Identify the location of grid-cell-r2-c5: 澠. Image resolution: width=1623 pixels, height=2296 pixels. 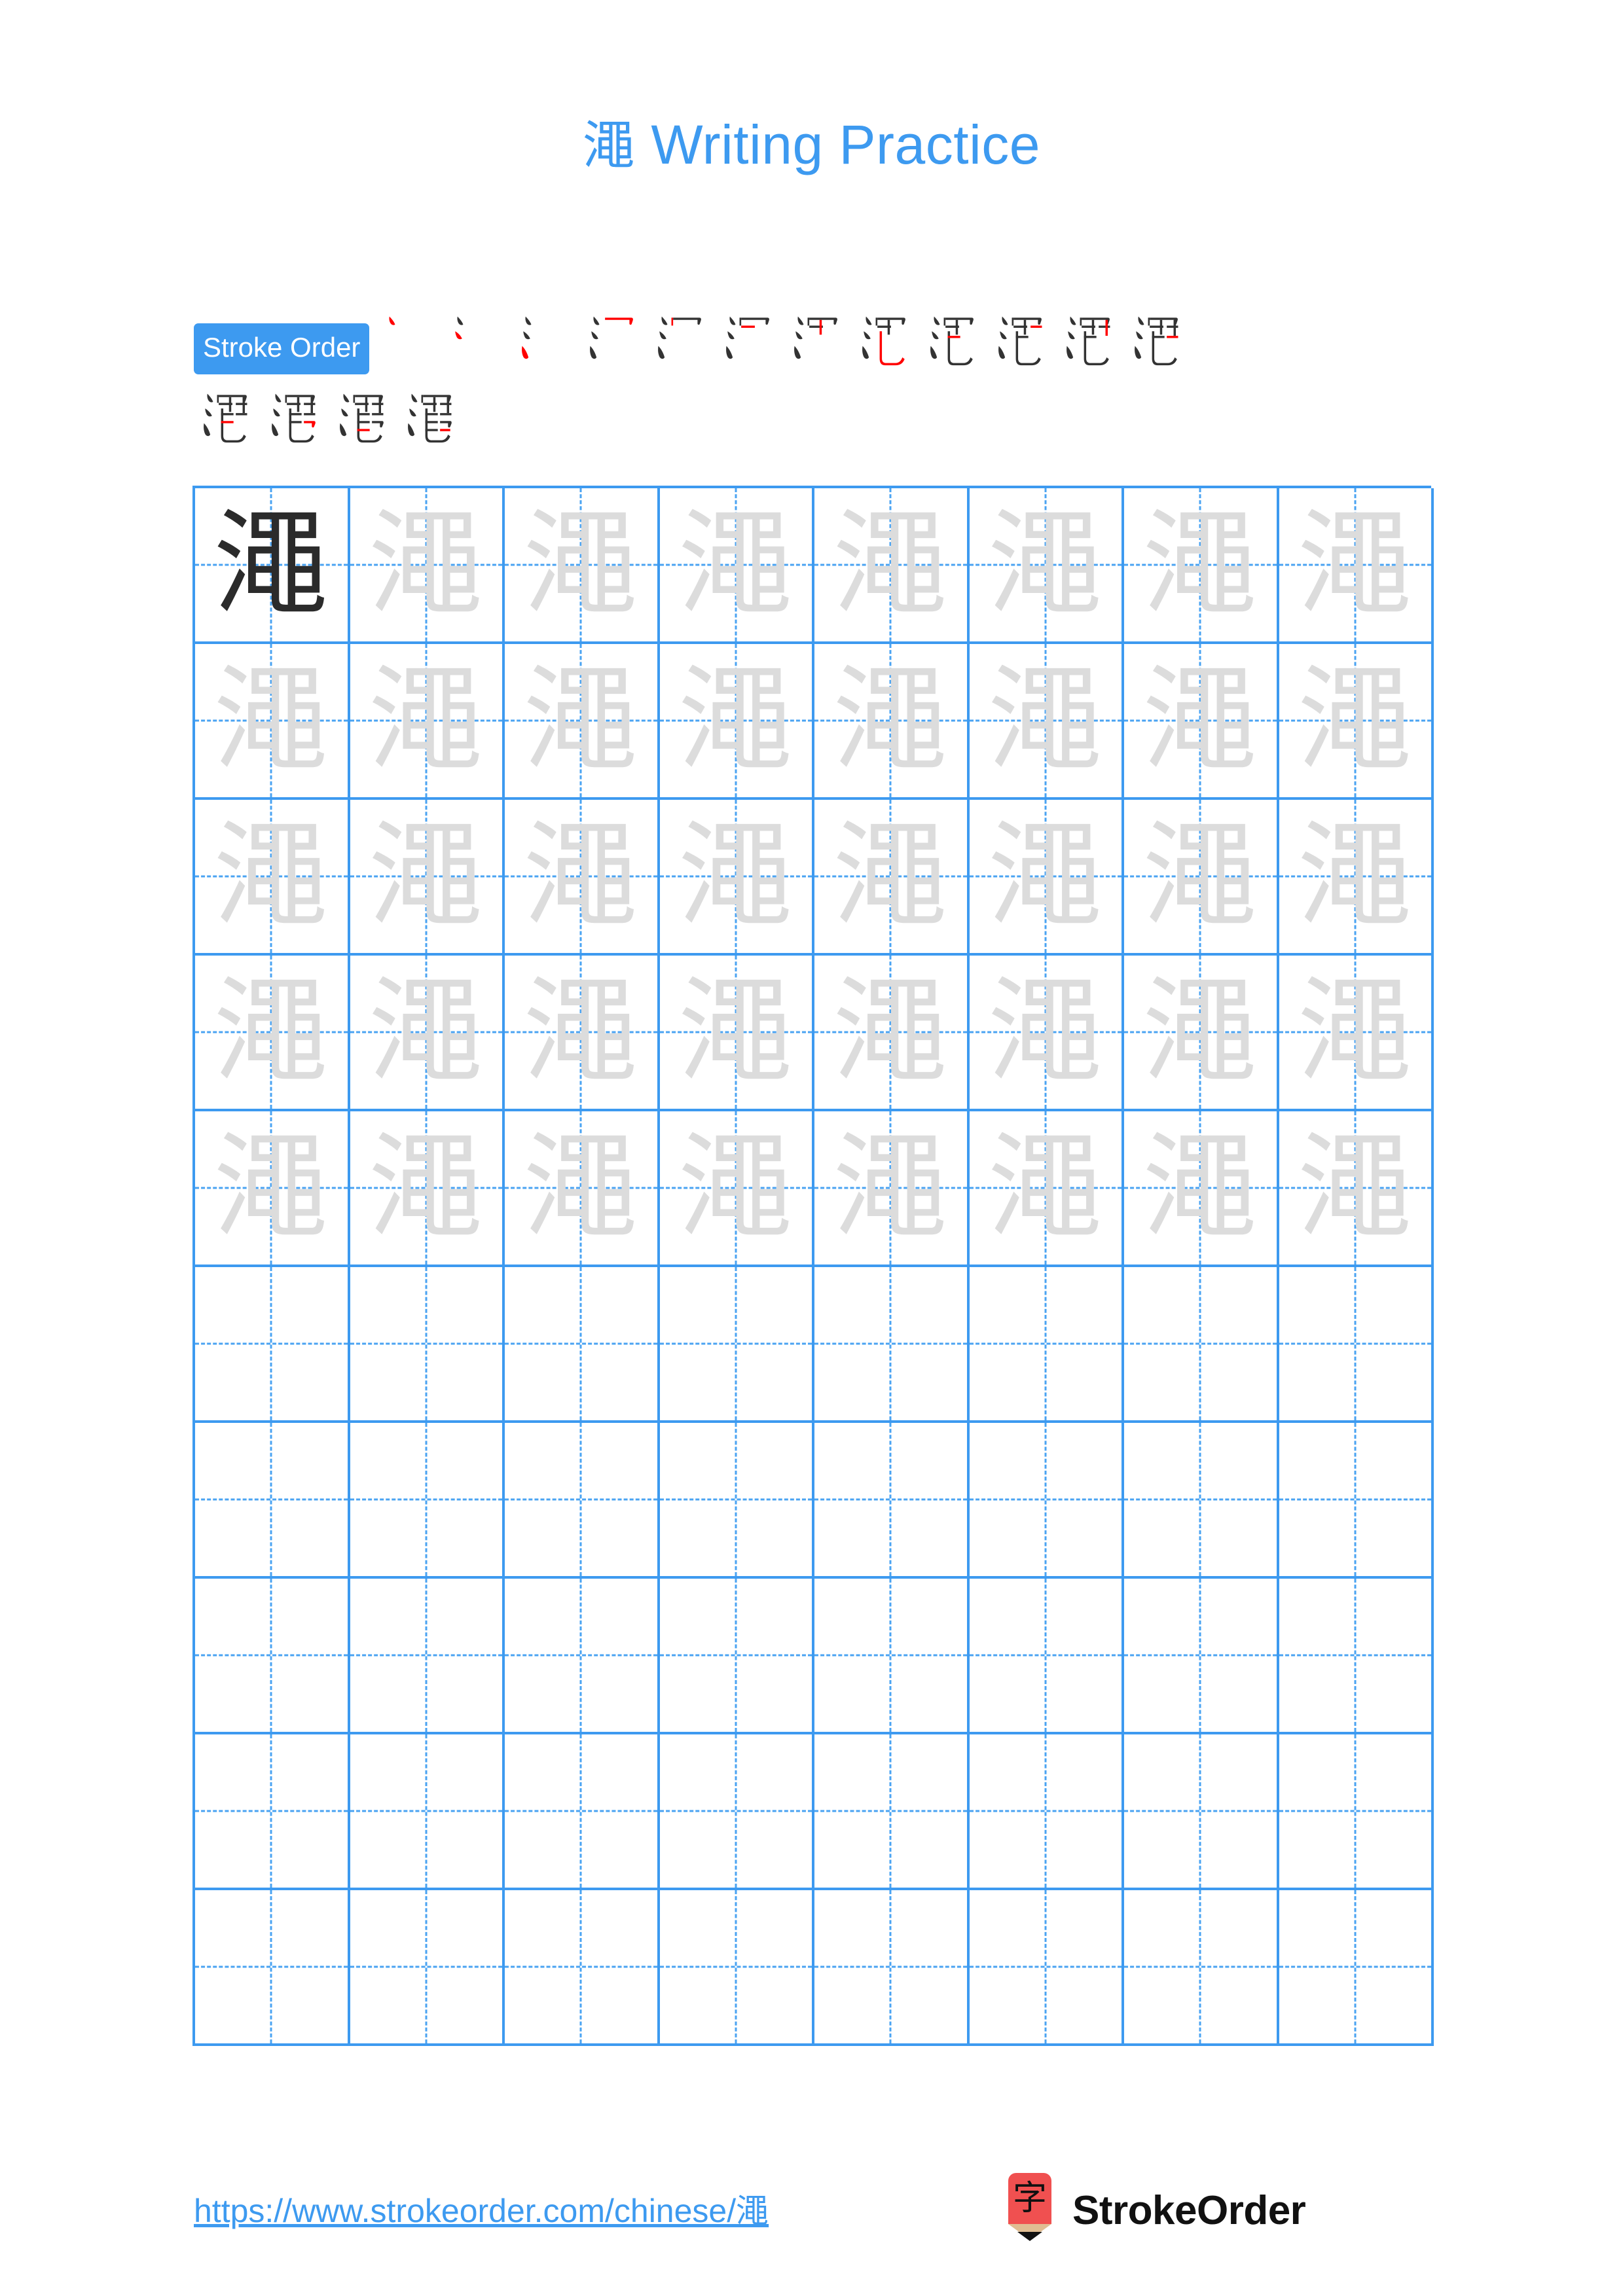
(892, 722).